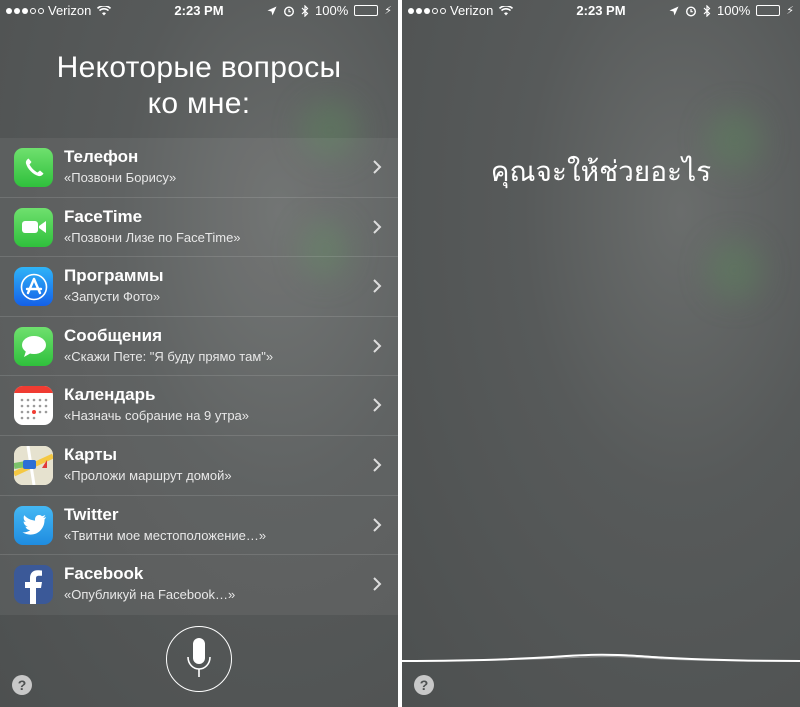  What do you see at coordinates (103, 216) in the screenshot?
I see `suggestion-app-name: FaceTime` at bounding box center [103, 216].